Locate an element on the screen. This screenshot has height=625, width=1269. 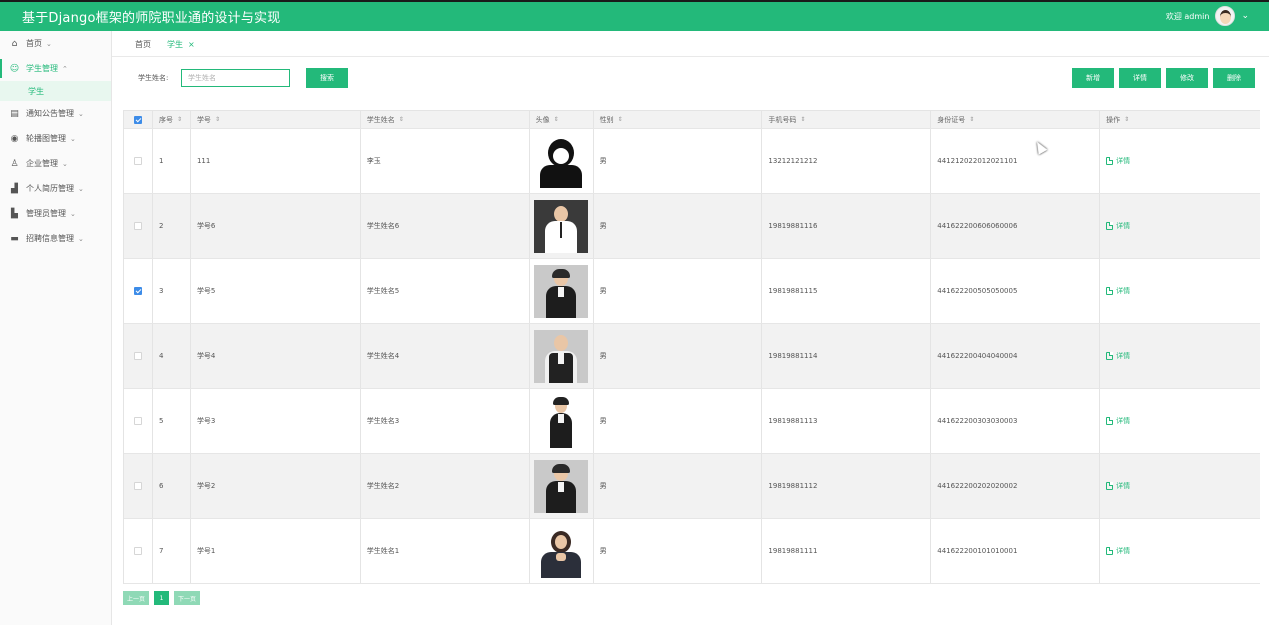
sidebar-item-label: 学生管理 is located at coordinates (42, 68).